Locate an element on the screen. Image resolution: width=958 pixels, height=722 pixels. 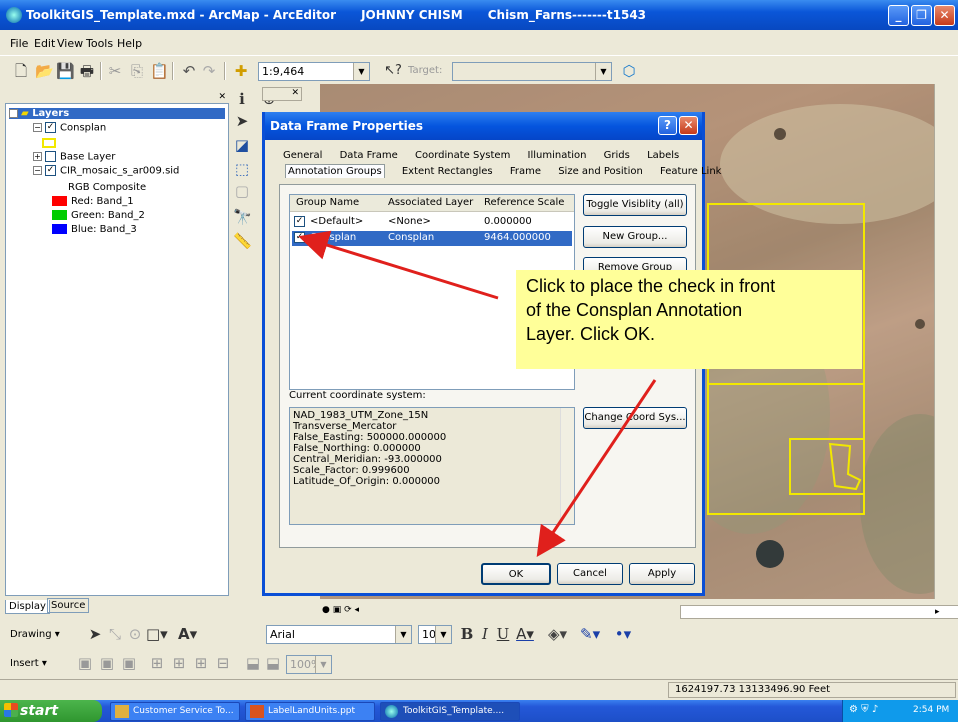
underline-icon: U is located at coordinates (503, 634).